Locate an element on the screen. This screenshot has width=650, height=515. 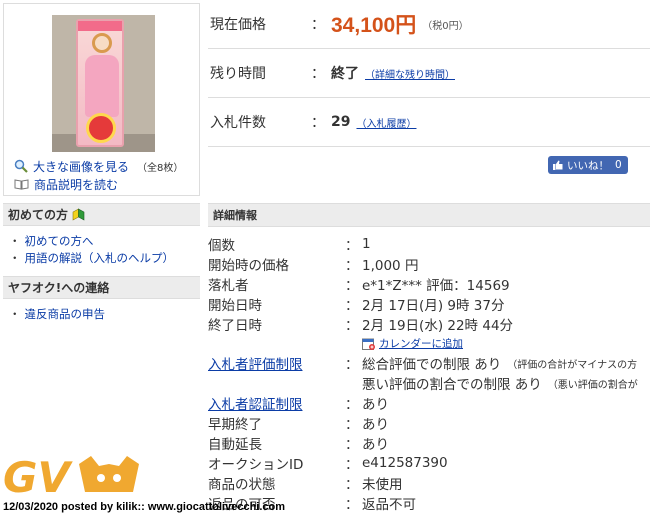
start-price-value: 1,000 円 is located at coordinates (390, 265).